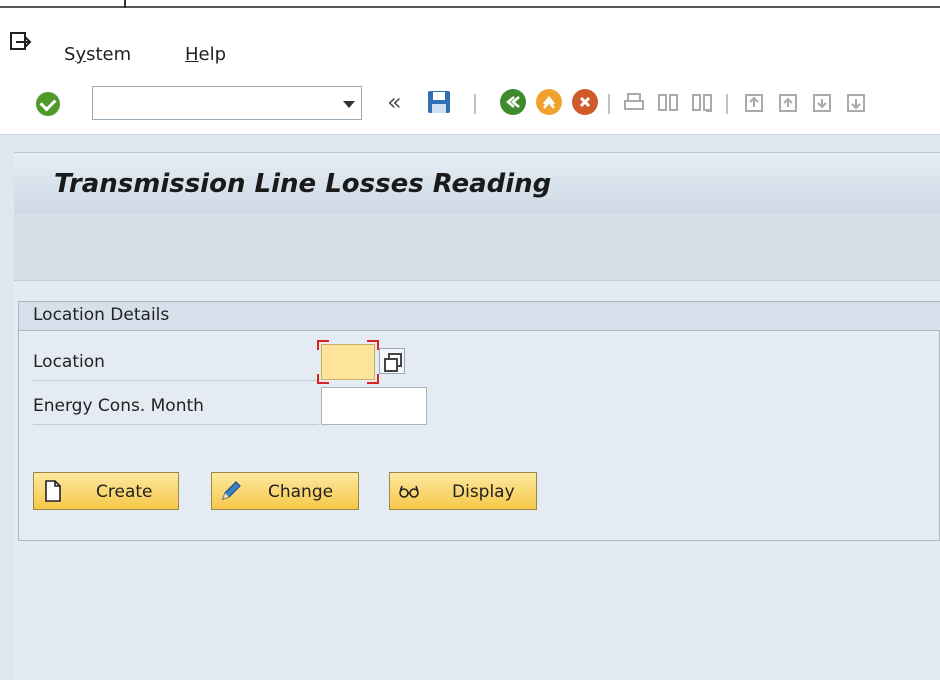 This screenshot has width=940, height=680. I want to click on exit-icon, so click(549, 102).